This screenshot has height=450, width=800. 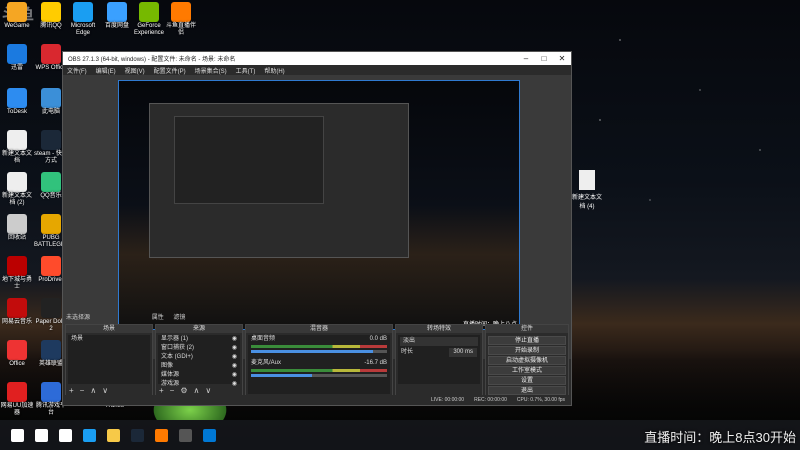 I want to click on obs-taskbar-button, so click(x=185, y=435).